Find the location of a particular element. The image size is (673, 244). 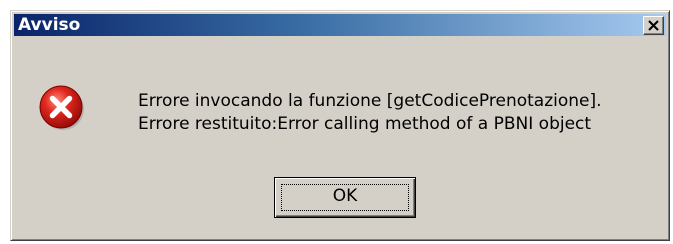

close-button is located at coordinates (653, 25).